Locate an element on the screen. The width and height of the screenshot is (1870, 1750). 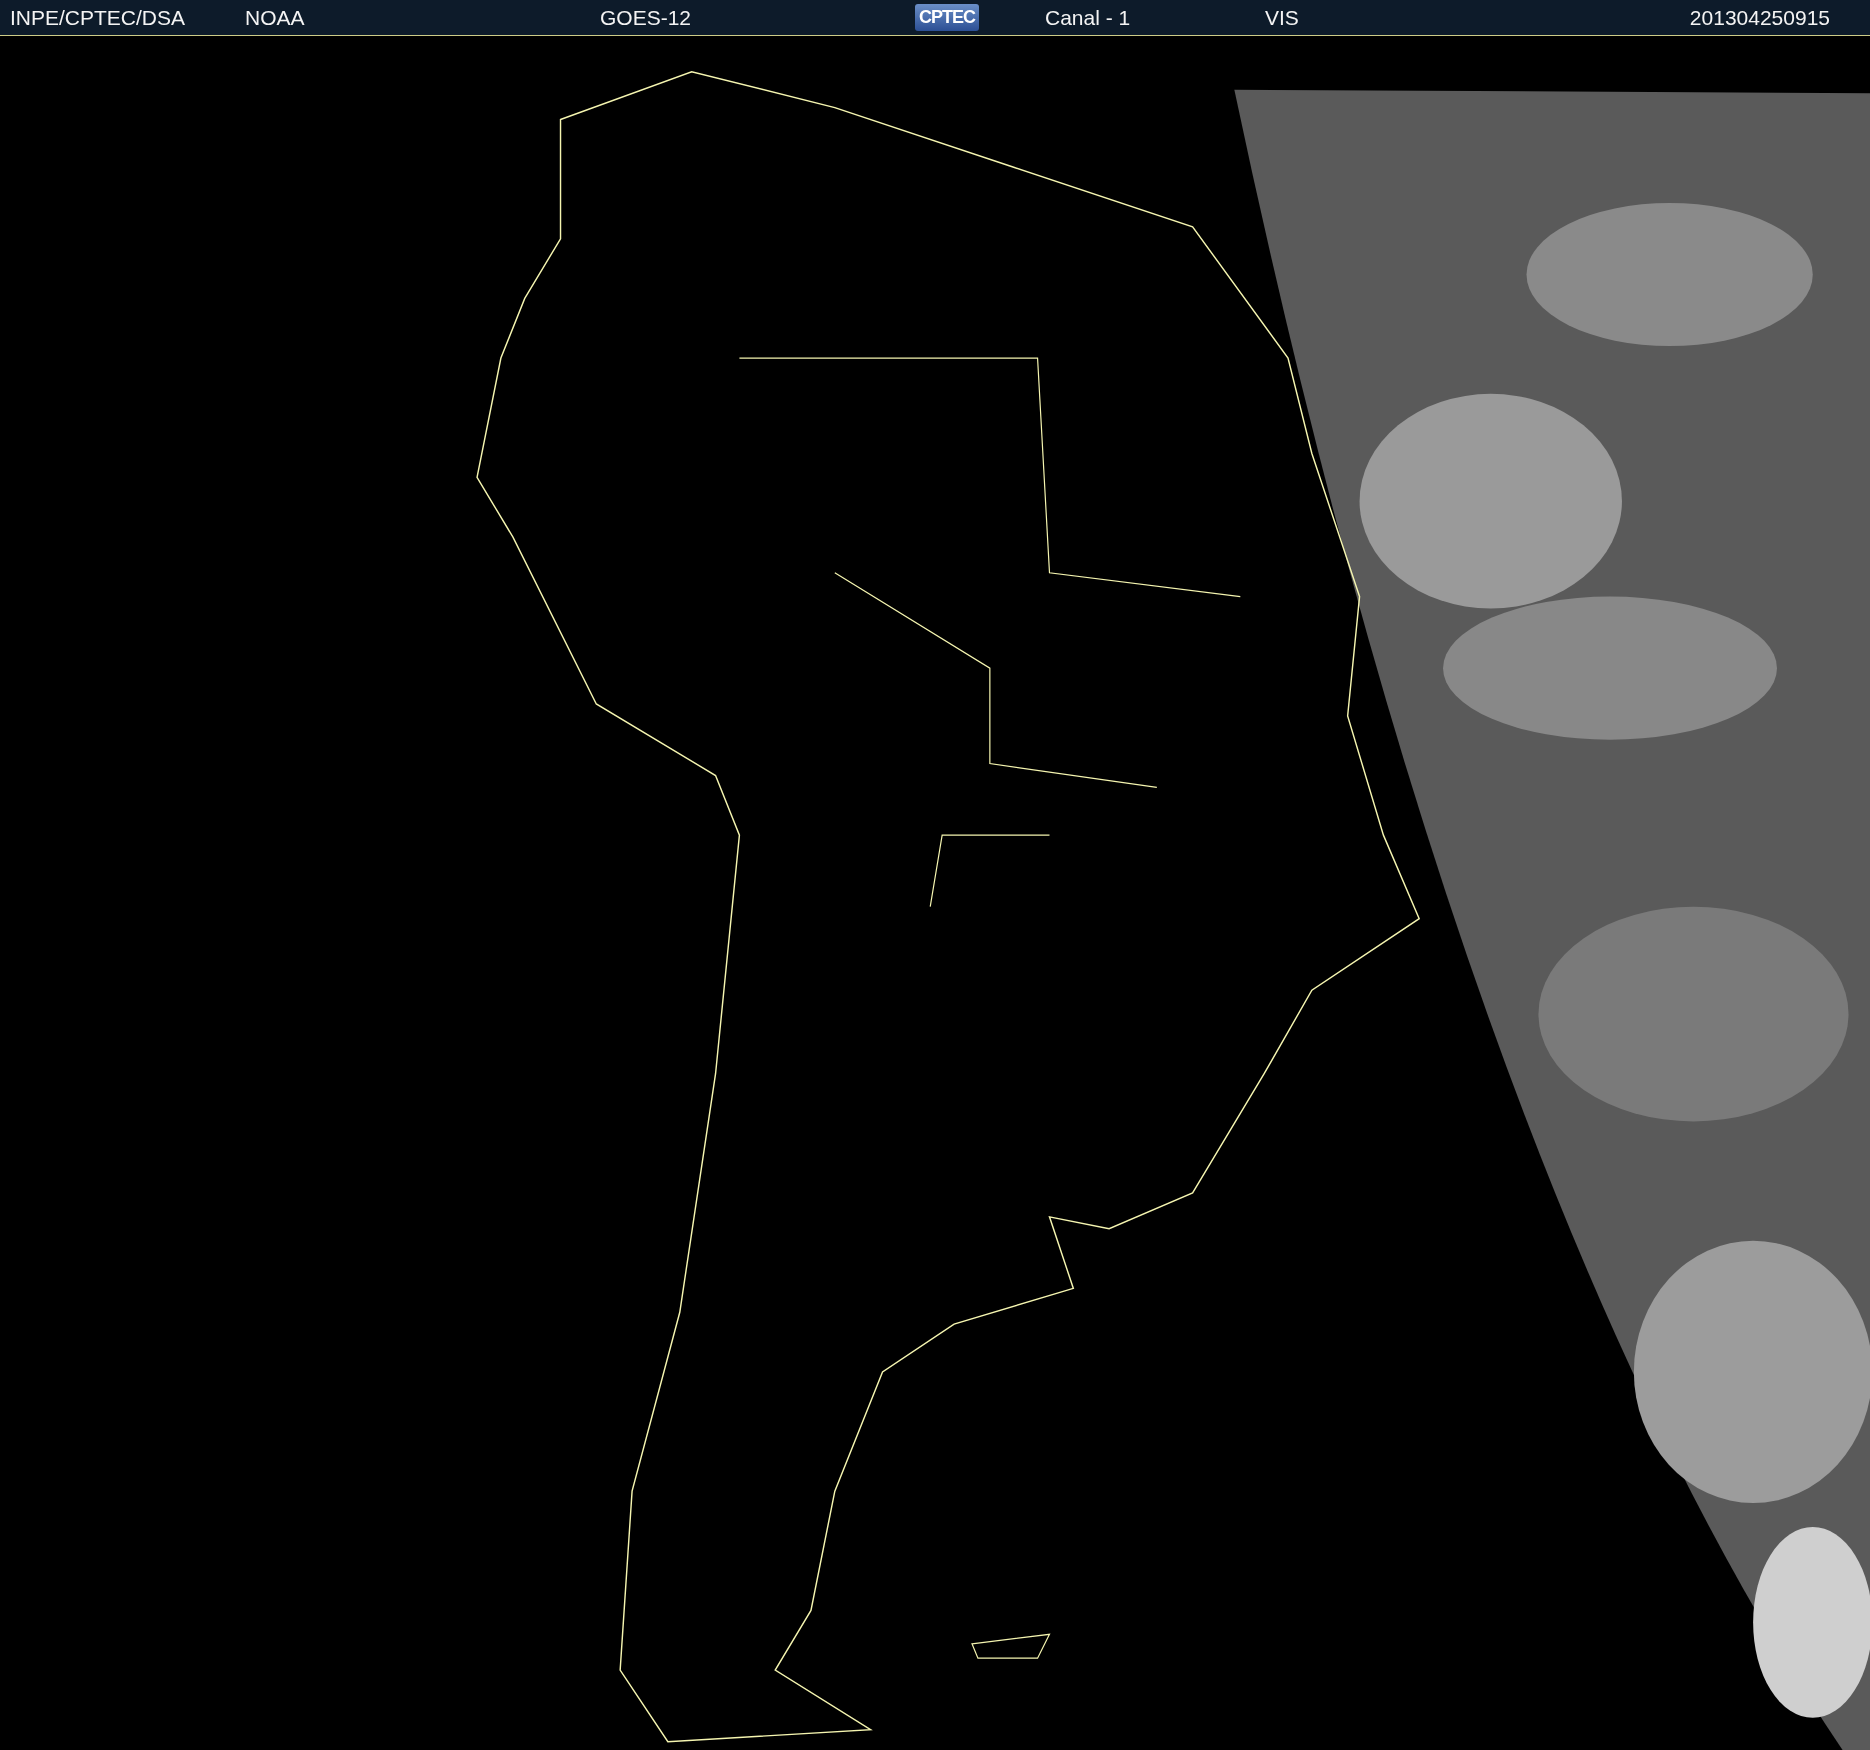
header-label: 201304250915 is located at coordinates (1759, 17).